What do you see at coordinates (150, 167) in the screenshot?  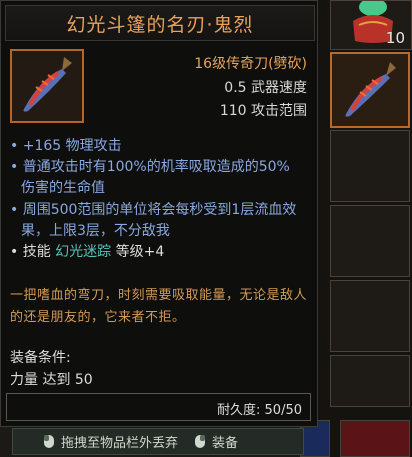 I see `affix-lifesteal: • 普通攻击时有100%的机率吸取造成的50%` at bounding box center [150, 167].